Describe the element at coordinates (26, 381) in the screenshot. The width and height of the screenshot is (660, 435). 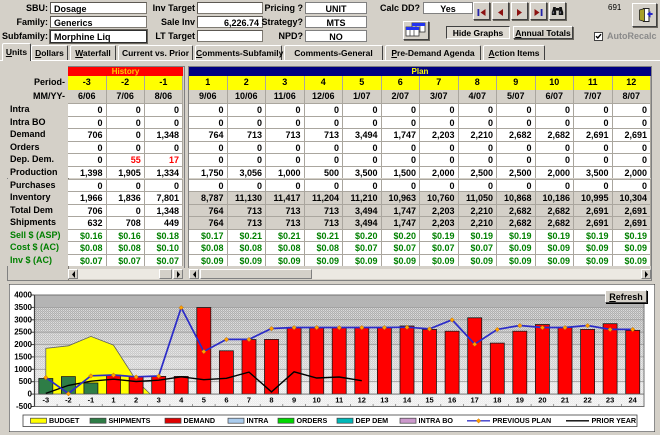
I see `svg-text: 500` at that location.